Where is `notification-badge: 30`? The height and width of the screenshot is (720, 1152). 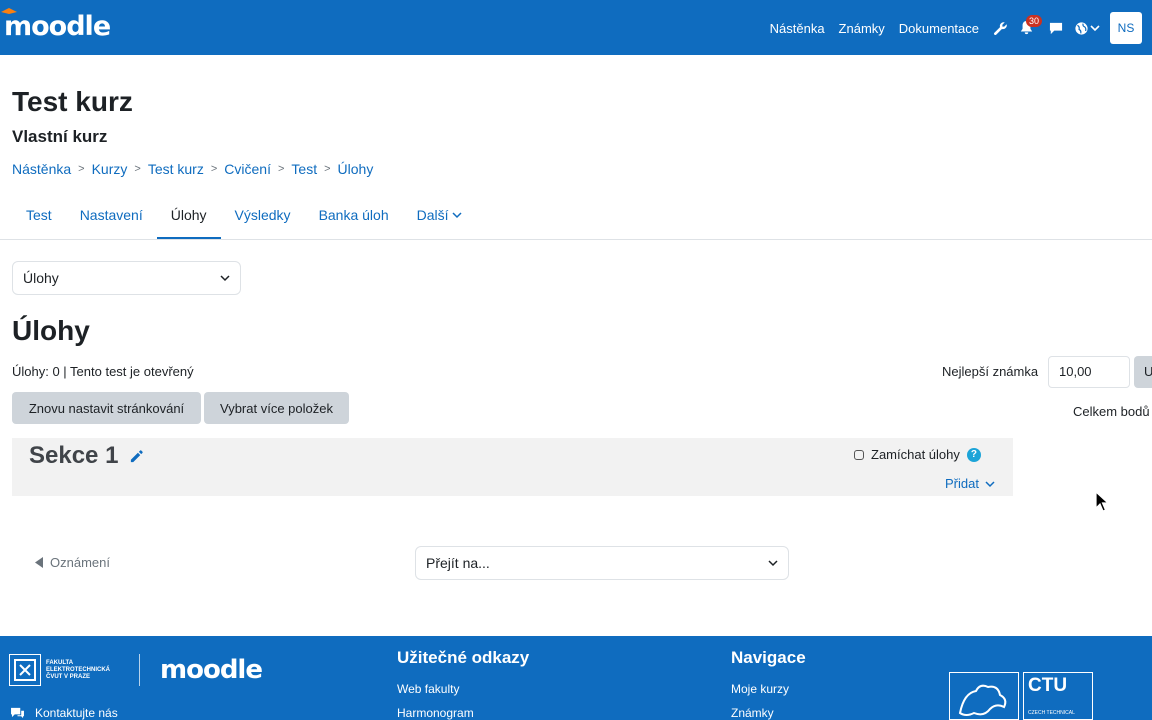
notification-badge: 30 is located at coordinates (1033, 21).